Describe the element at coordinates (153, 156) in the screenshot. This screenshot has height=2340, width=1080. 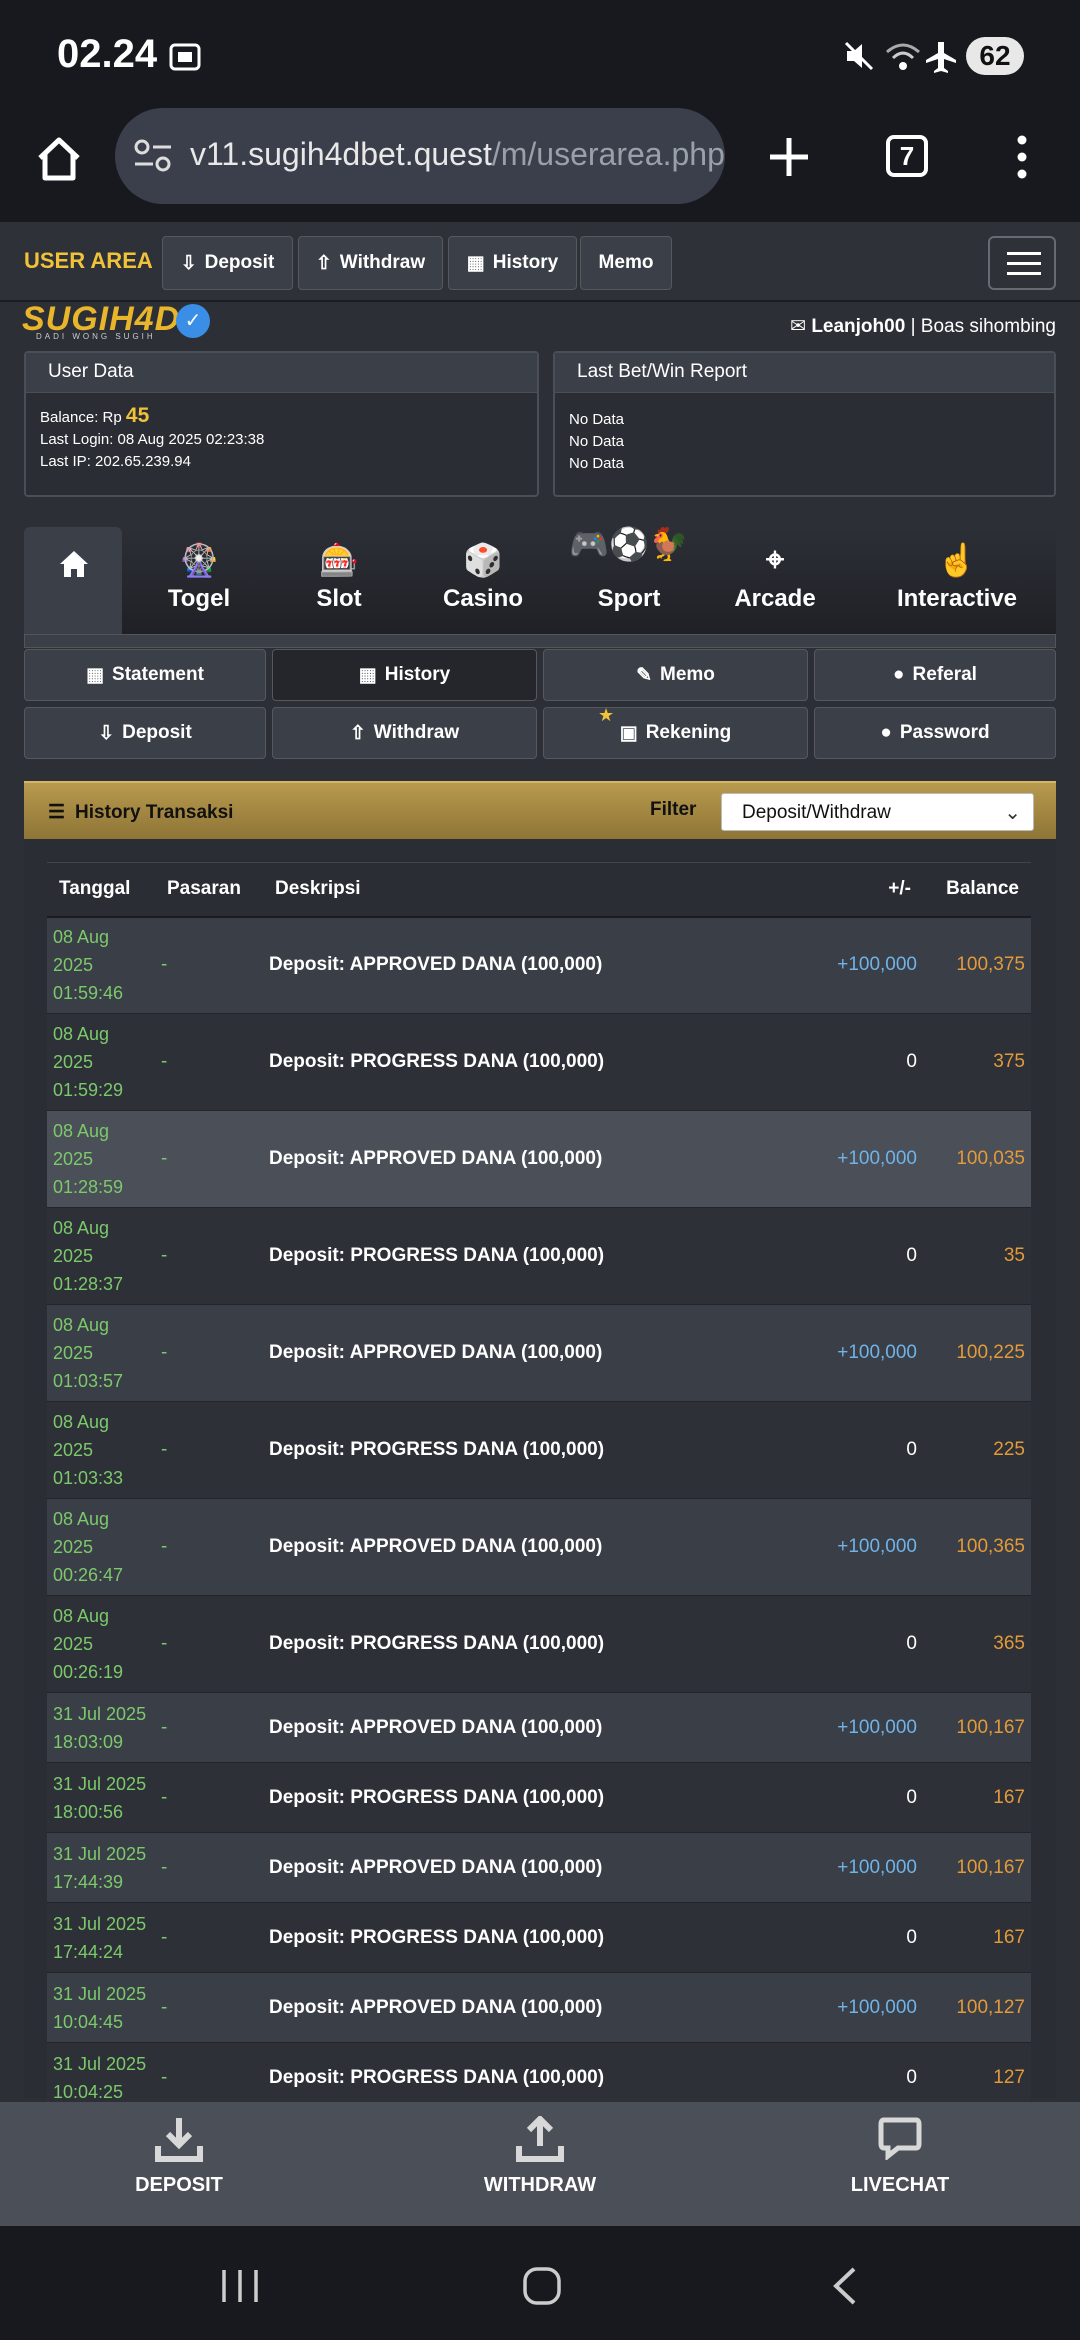
I see `site-settings-icon` at that location.